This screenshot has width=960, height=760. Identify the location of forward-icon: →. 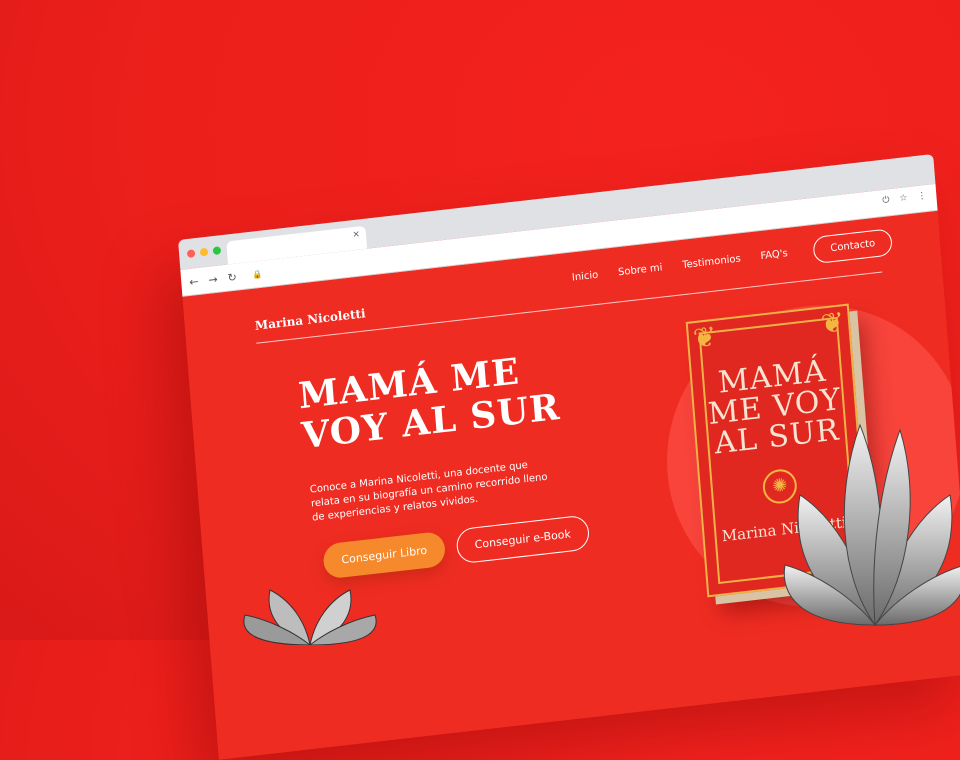
(213, 279).